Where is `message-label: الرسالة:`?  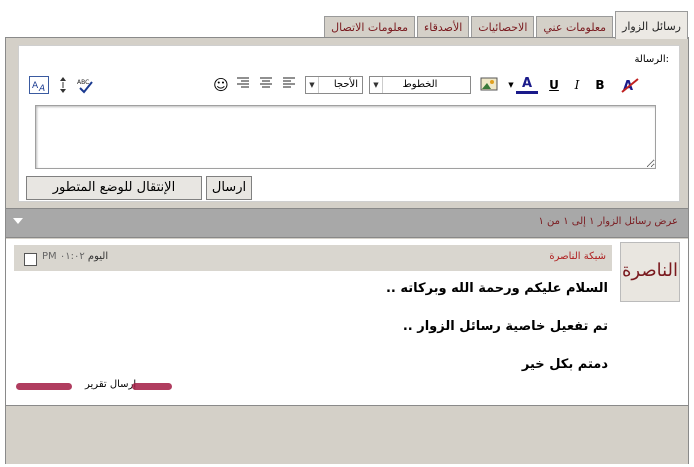 message-label: الرسالة: is located at coordinates (651, 59).